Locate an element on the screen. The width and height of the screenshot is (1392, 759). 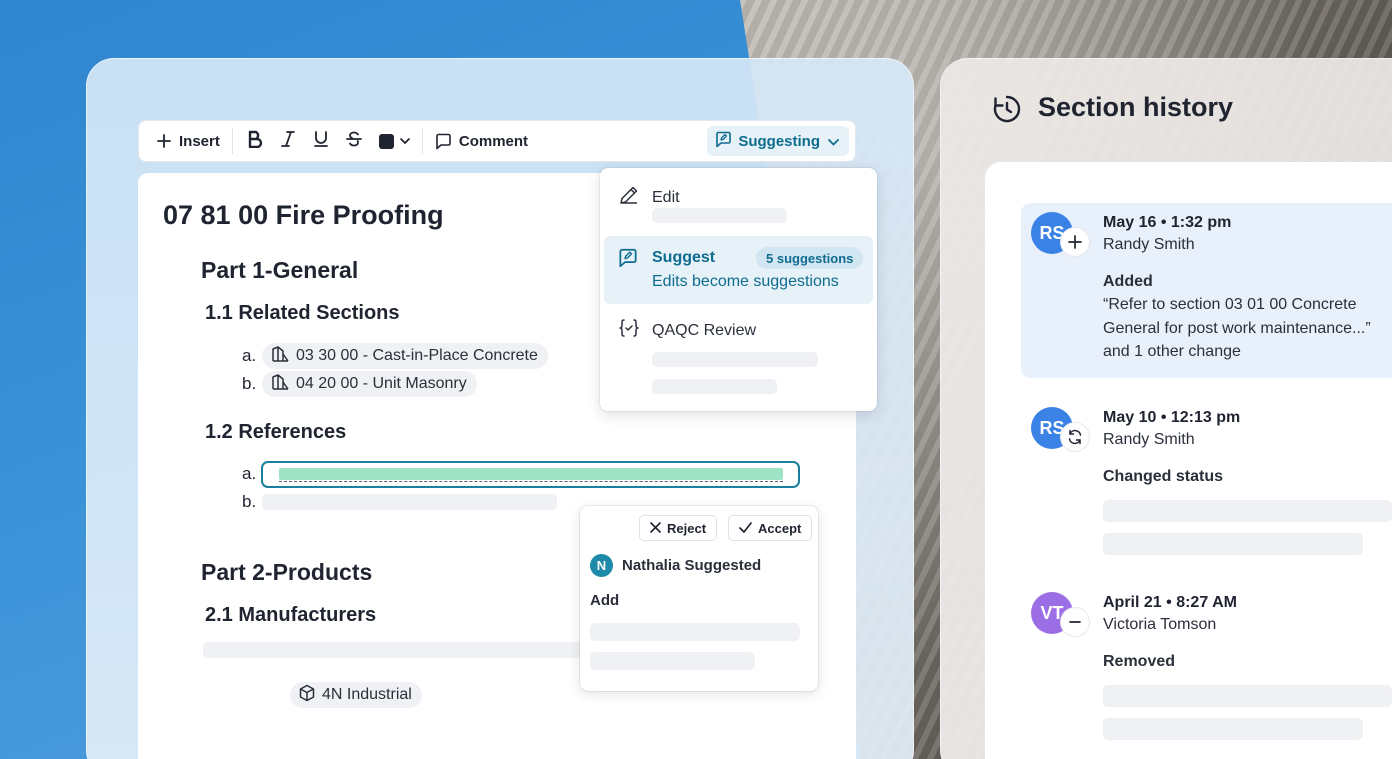
underline-icon is located at coordinates (321, 141).